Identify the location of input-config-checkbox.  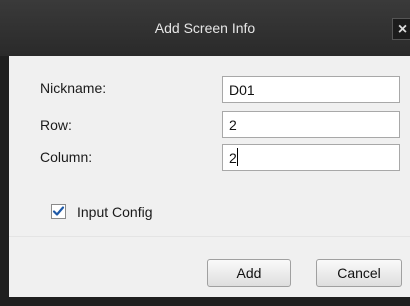
(58, 211).